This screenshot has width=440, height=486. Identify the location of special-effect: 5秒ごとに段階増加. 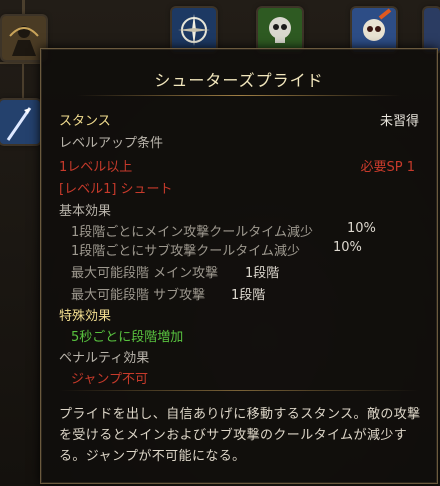
(127, 337).